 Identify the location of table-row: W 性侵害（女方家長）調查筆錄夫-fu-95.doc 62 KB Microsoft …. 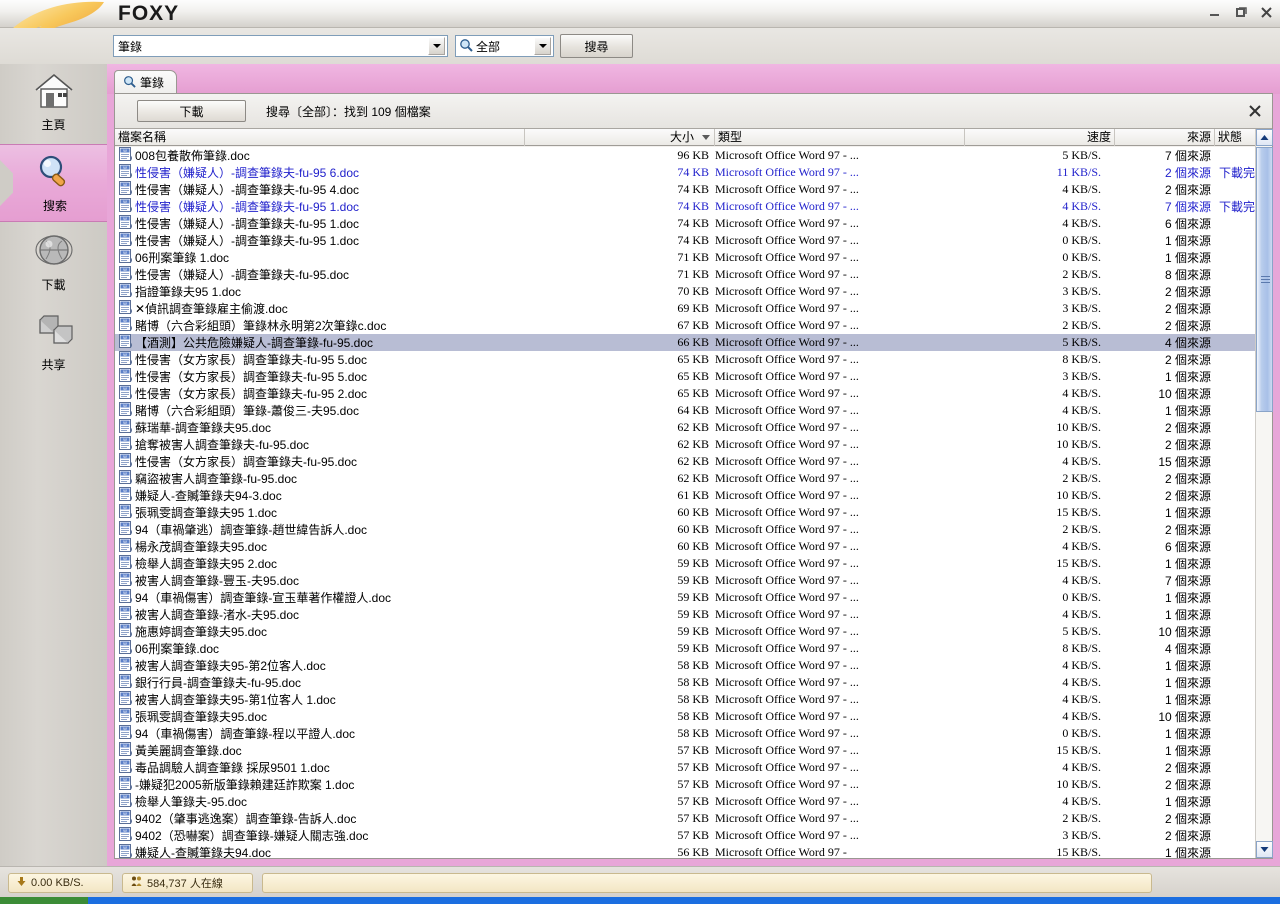
(693, 461).